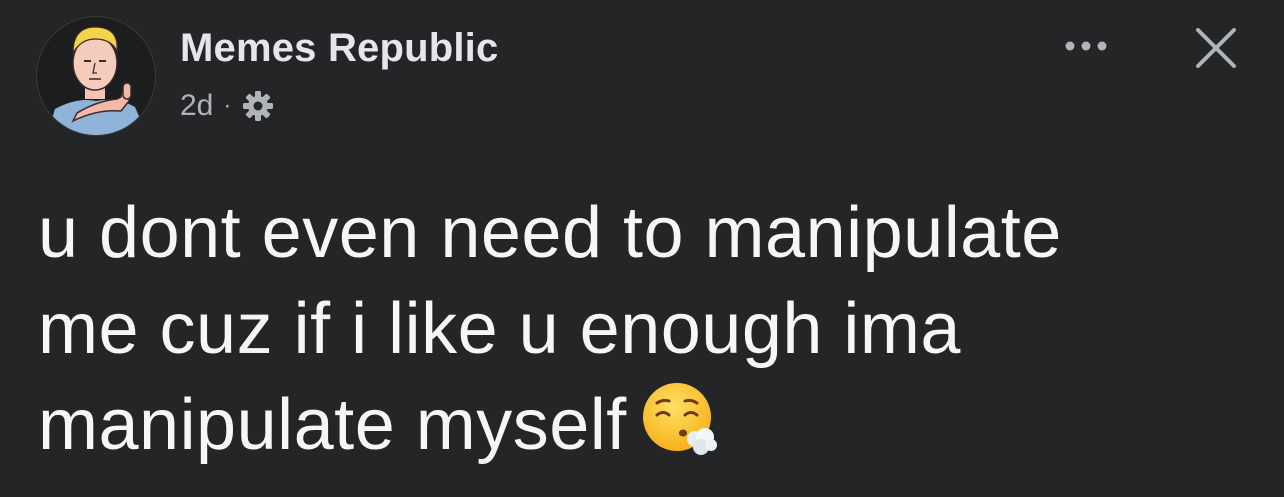 The width and height of the screenshot is (1284, 497). I want to click on page-name: Memes Republic, so click(339, 48).